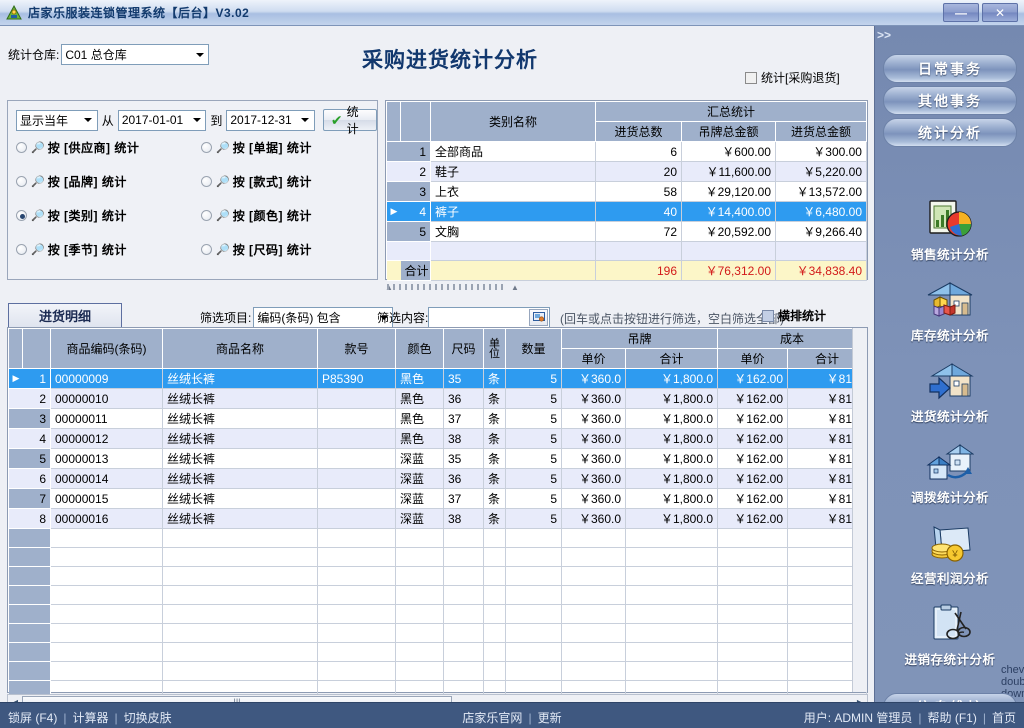 The width and height of the screenshot is (1024, 728). Describe the element at coordinates (108, 181) in the screenshot. I see `radio-stat-mode-2: 🔎 按 [品牌] 统计` at that location.